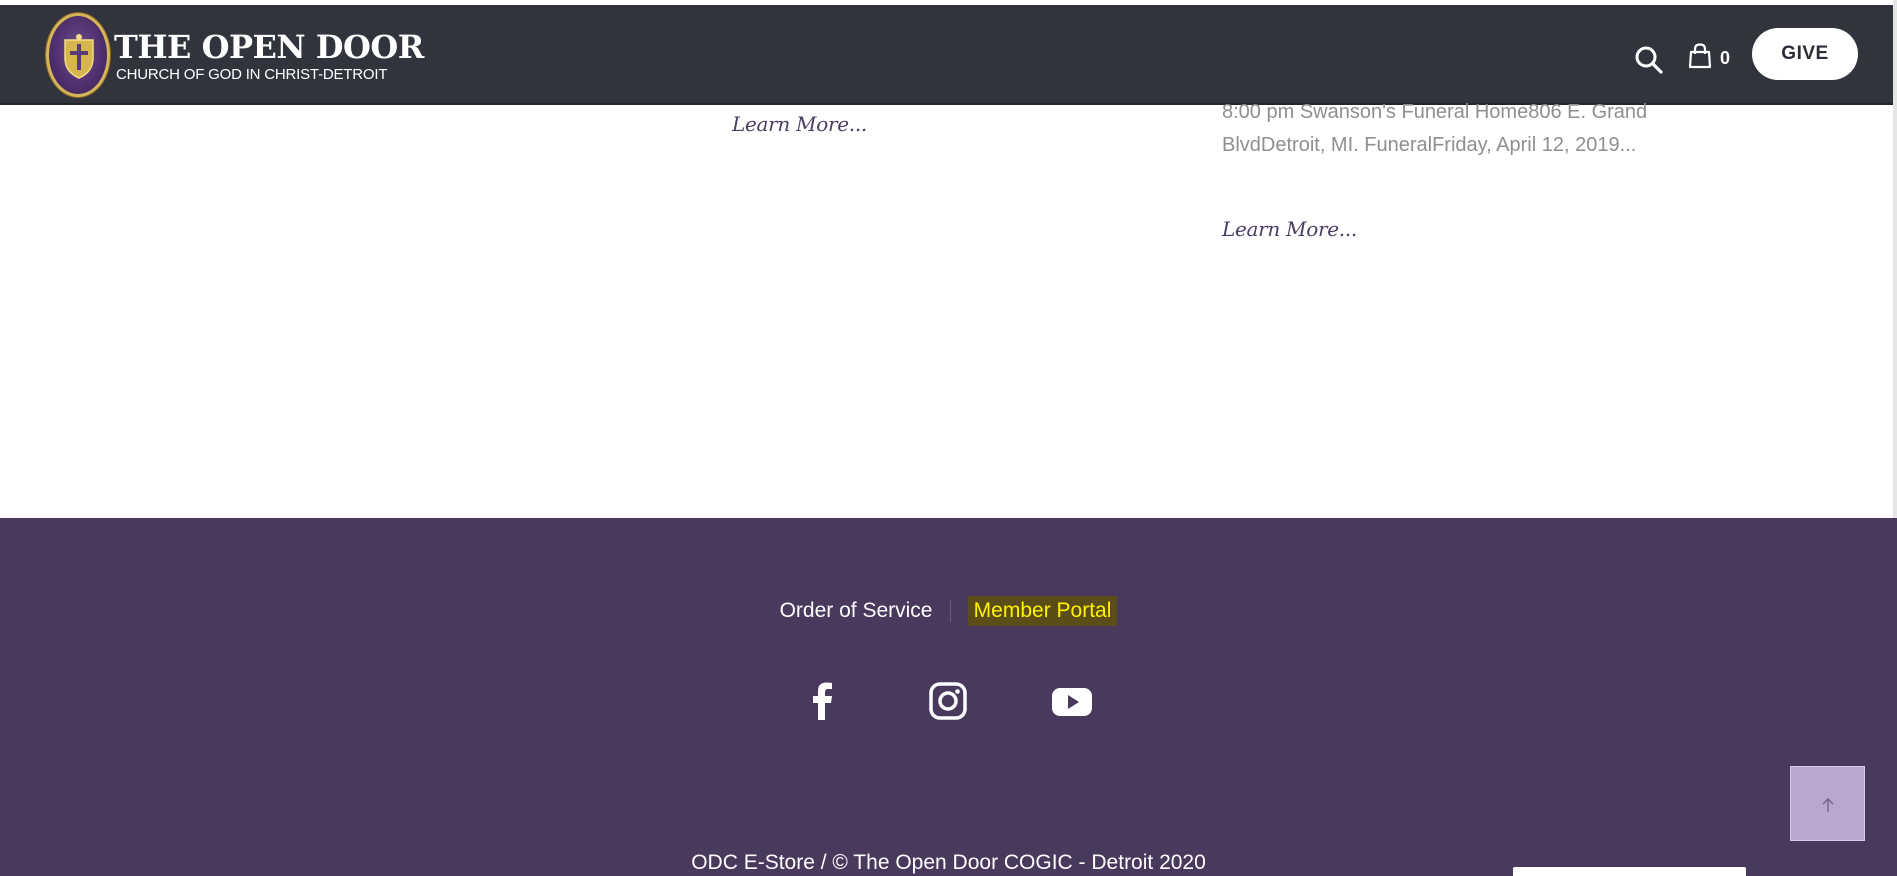  What do you see at coordinates (1649, 60) in the screenshot?
I see `search-icon` at bounding box center [1649, 60].